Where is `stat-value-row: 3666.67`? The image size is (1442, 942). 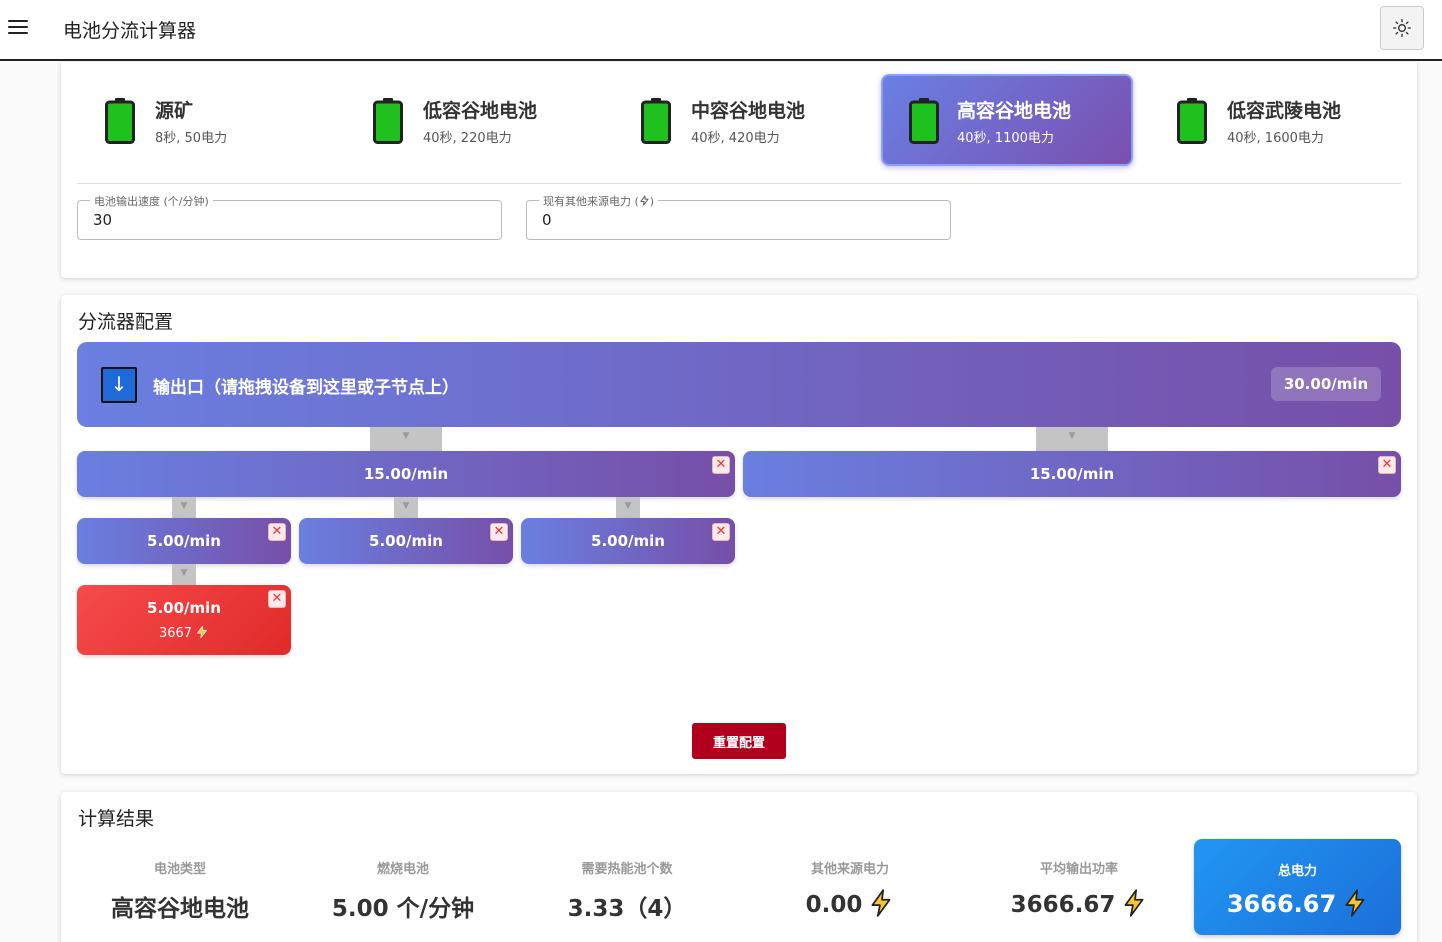
stat-value-row: 3666.67 is located at coordinates (1079, 903).